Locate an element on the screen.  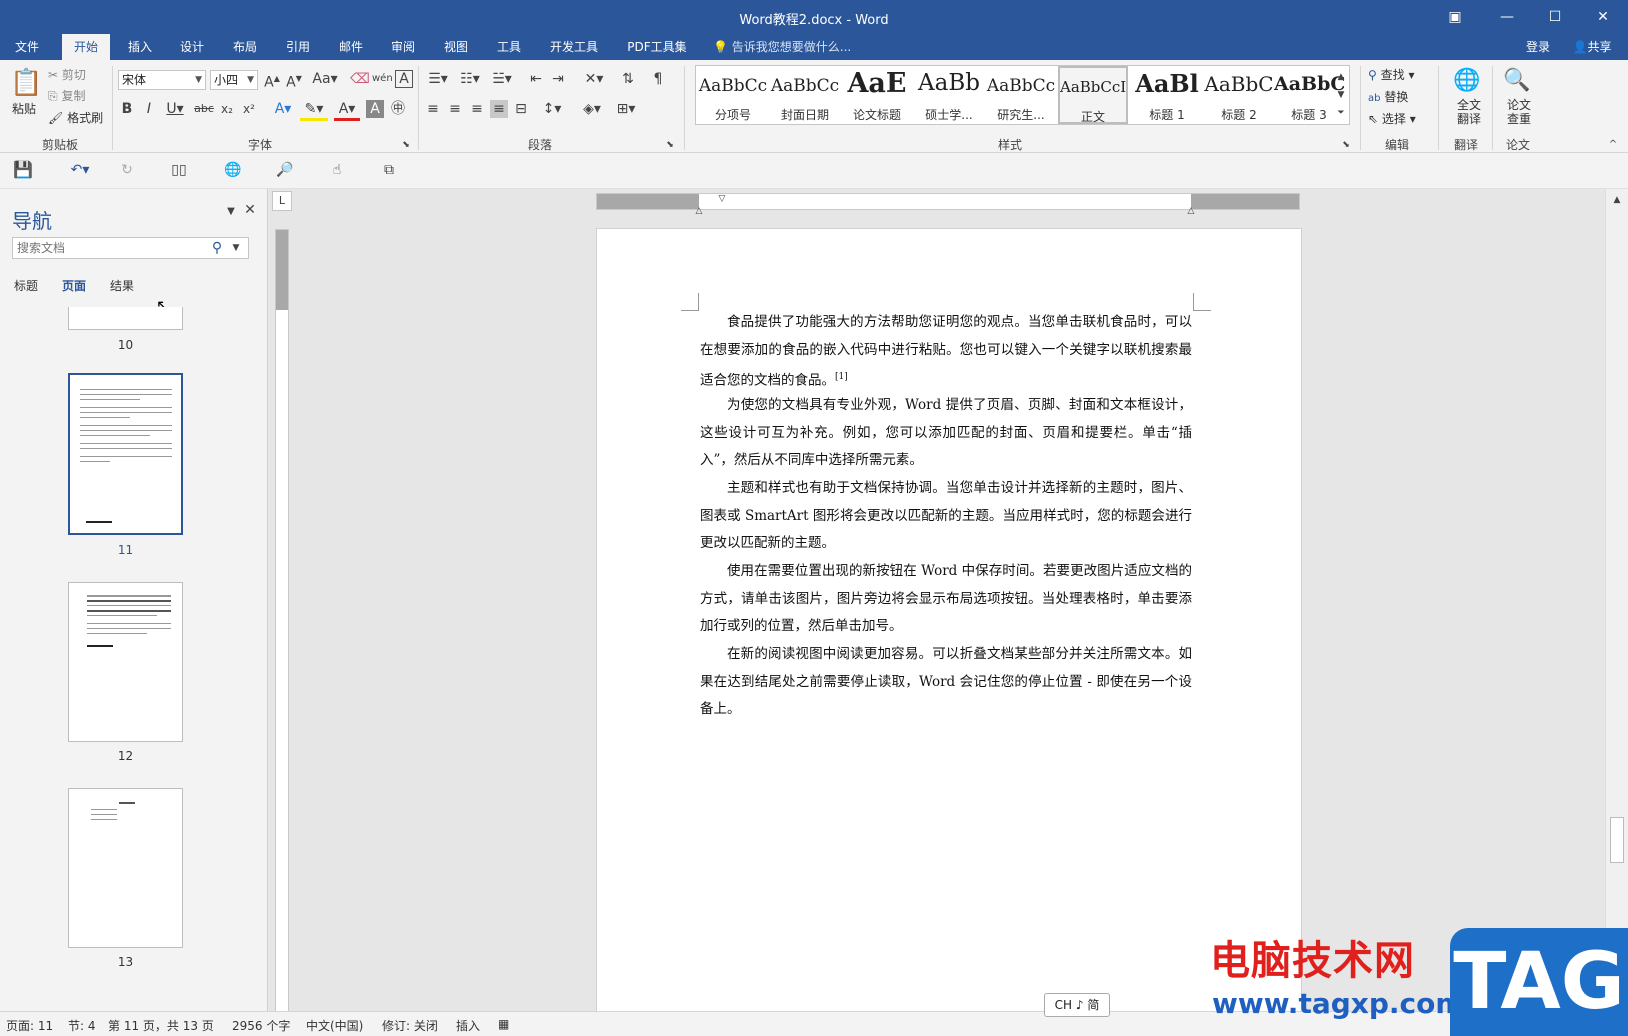
style-item: AaBl 标题 1 is located at coordinates (1167, 95).